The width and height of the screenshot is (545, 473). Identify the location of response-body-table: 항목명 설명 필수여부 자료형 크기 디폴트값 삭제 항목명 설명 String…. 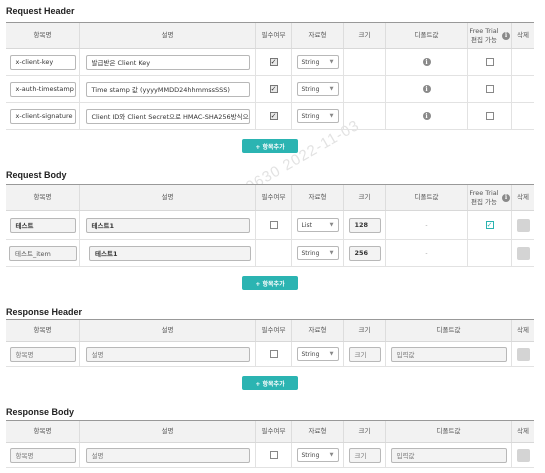
(270, 444).